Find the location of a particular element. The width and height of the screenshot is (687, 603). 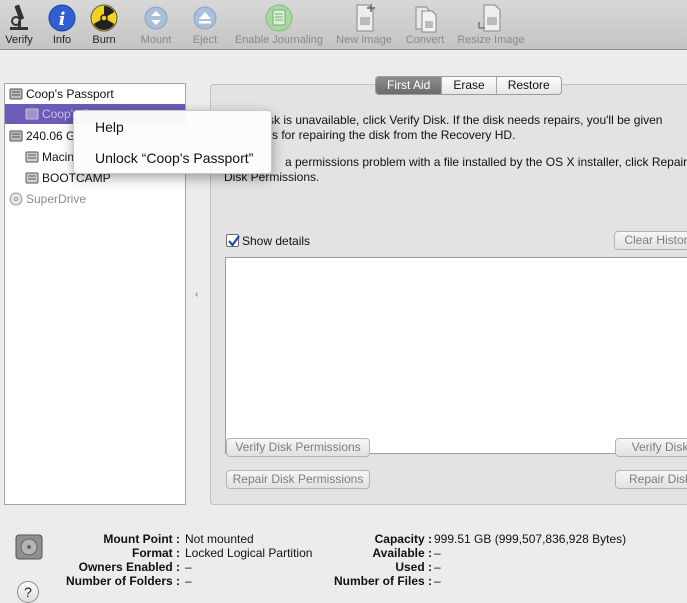

verify-disk-button: Verify Disk is located at coordinates (651, 447).